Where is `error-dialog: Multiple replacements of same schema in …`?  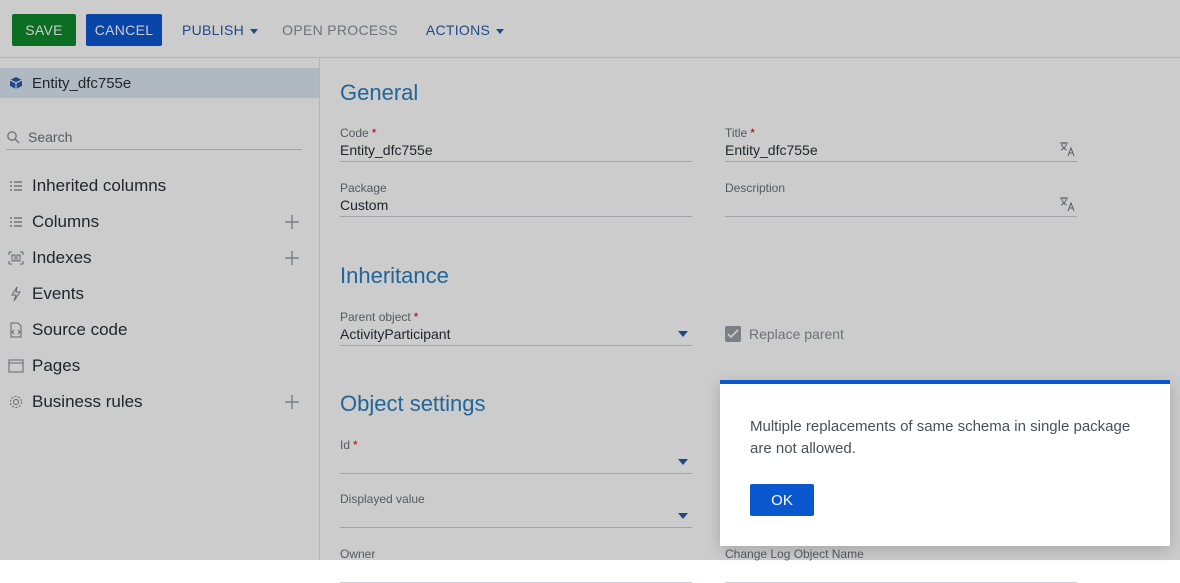
error-dialog: Multiple replacements of same schema in … is located at coordinates (945, 463).